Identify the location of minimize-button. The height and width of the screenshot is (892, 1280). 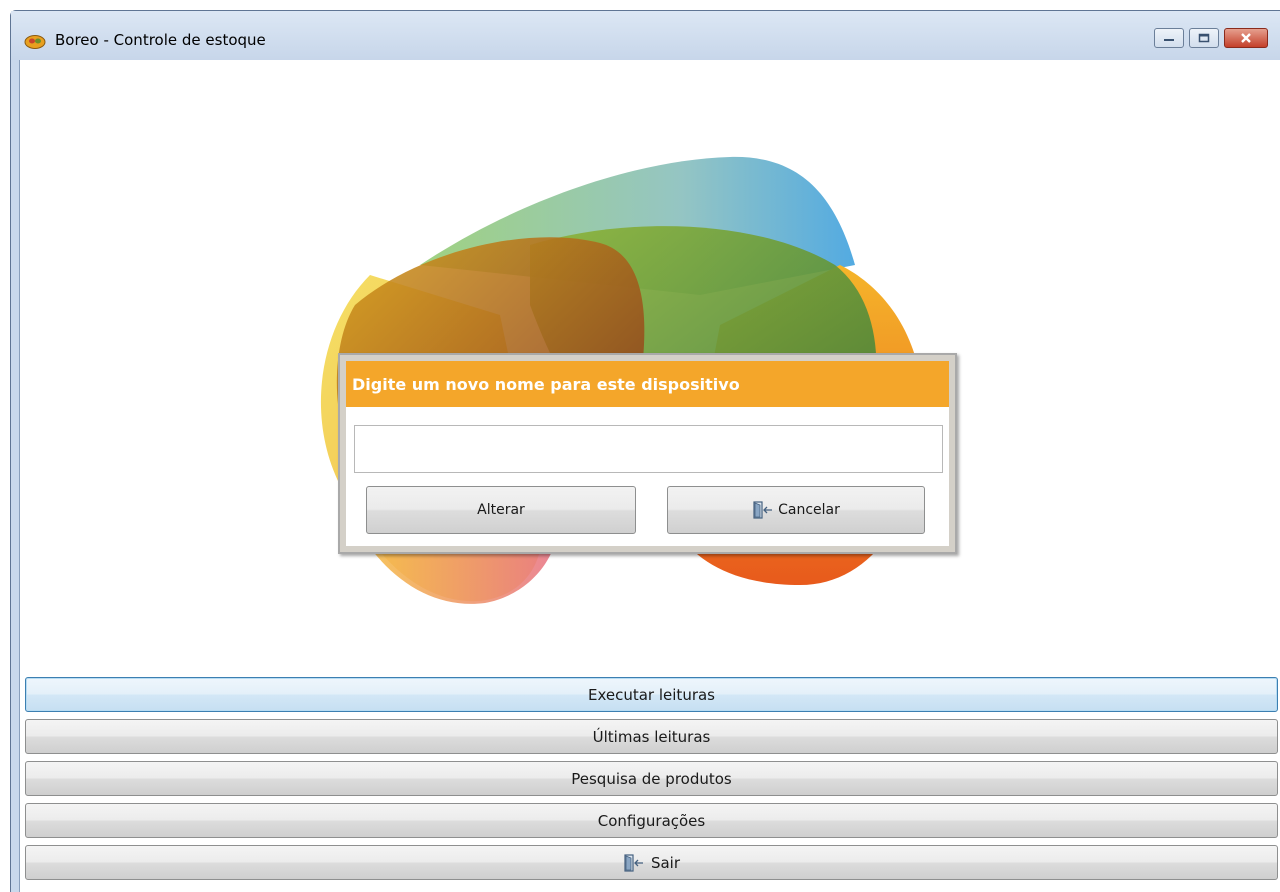
(1169, 38).